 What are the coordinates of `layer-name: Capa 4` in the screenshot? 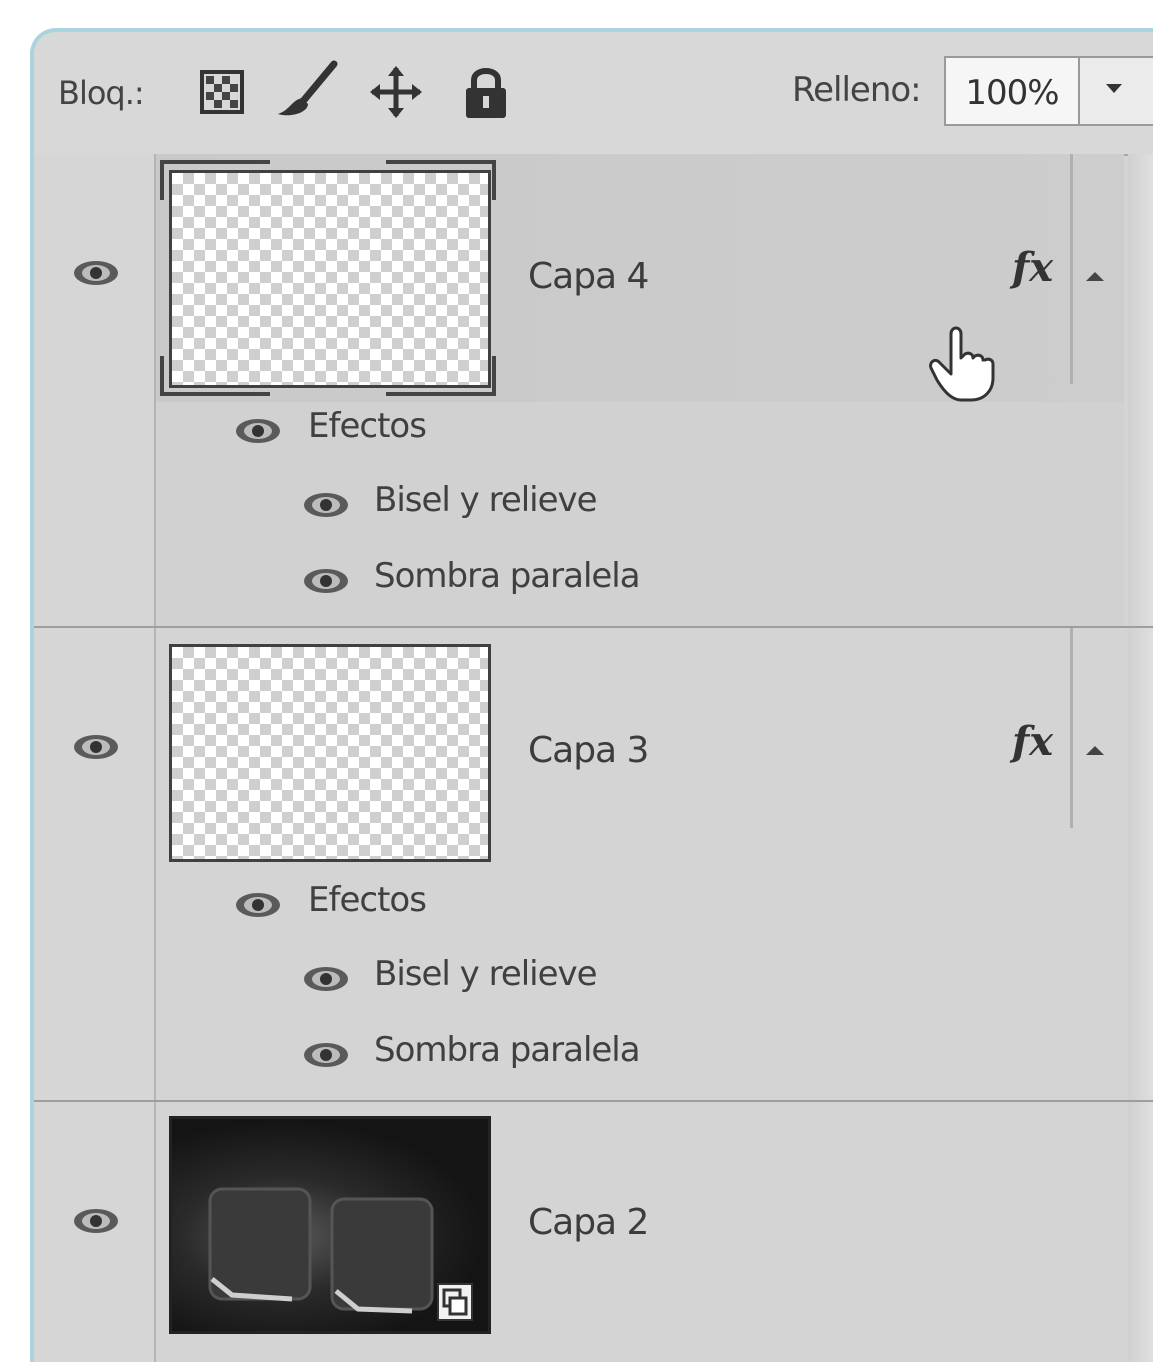 It's located at (588, 276).